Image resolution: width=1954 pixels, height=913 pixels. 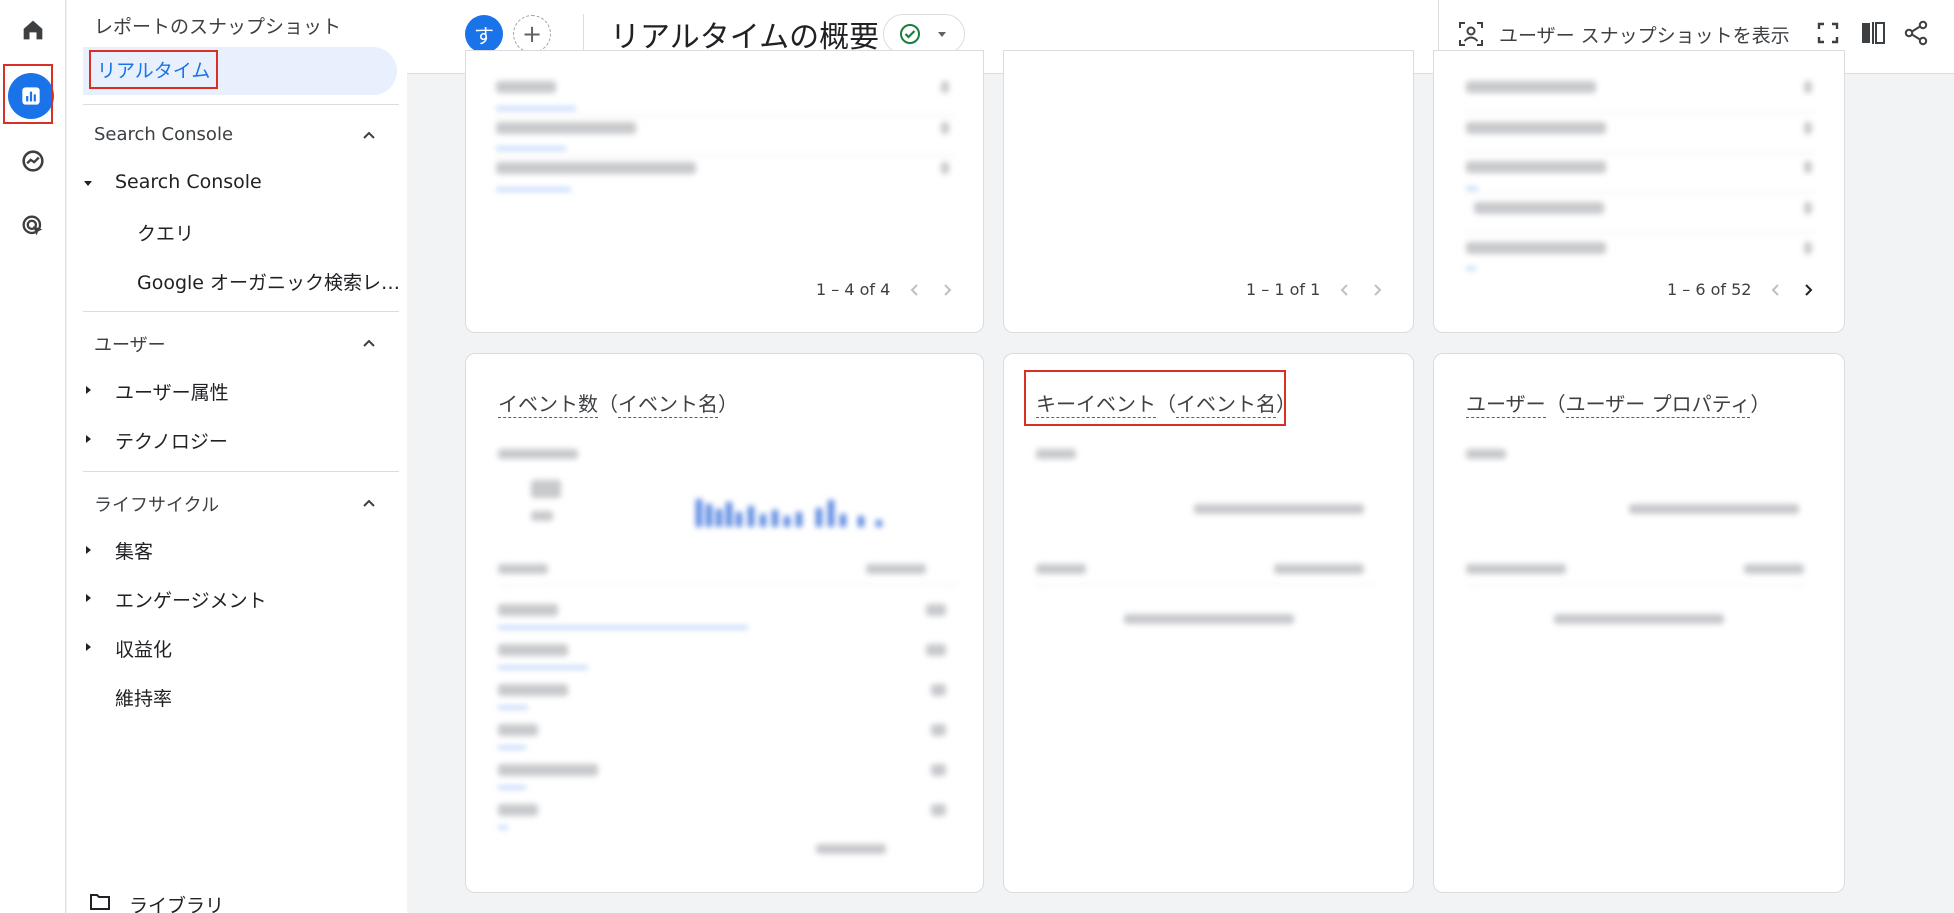 What do you see at coordinates (724, 191) in the screenshot?
I see `top-left-card: 1 – 4 of 4` at bounding box center [724, 191].